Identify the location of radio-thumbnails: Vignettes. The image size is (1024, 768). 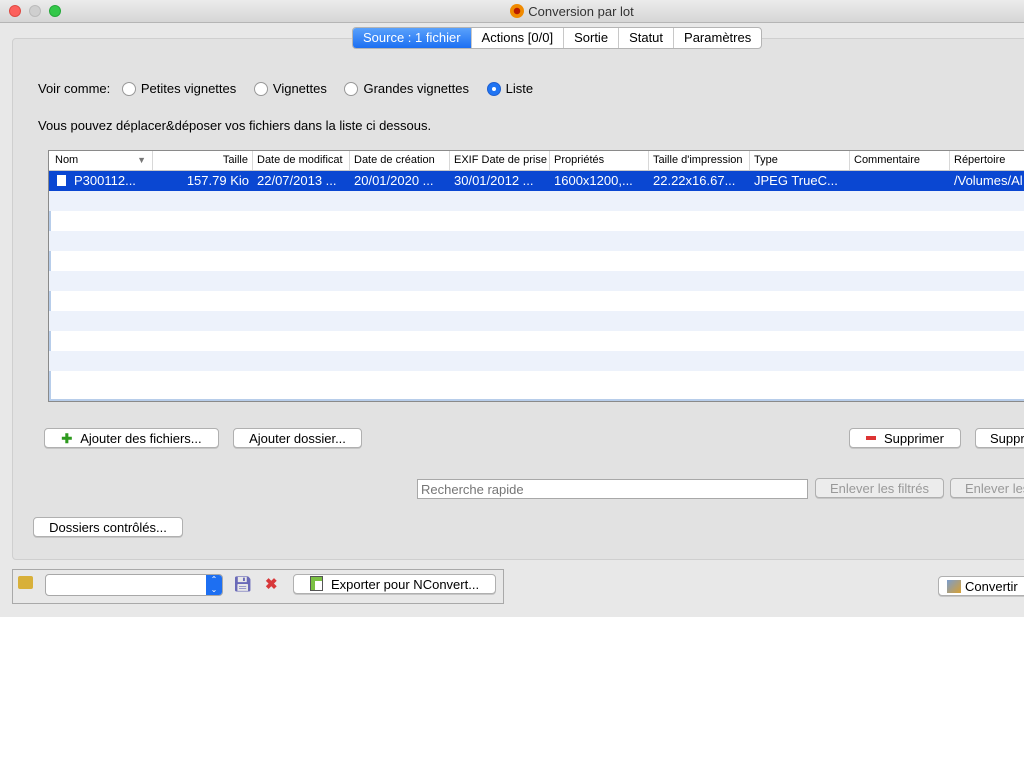
(286, 88).